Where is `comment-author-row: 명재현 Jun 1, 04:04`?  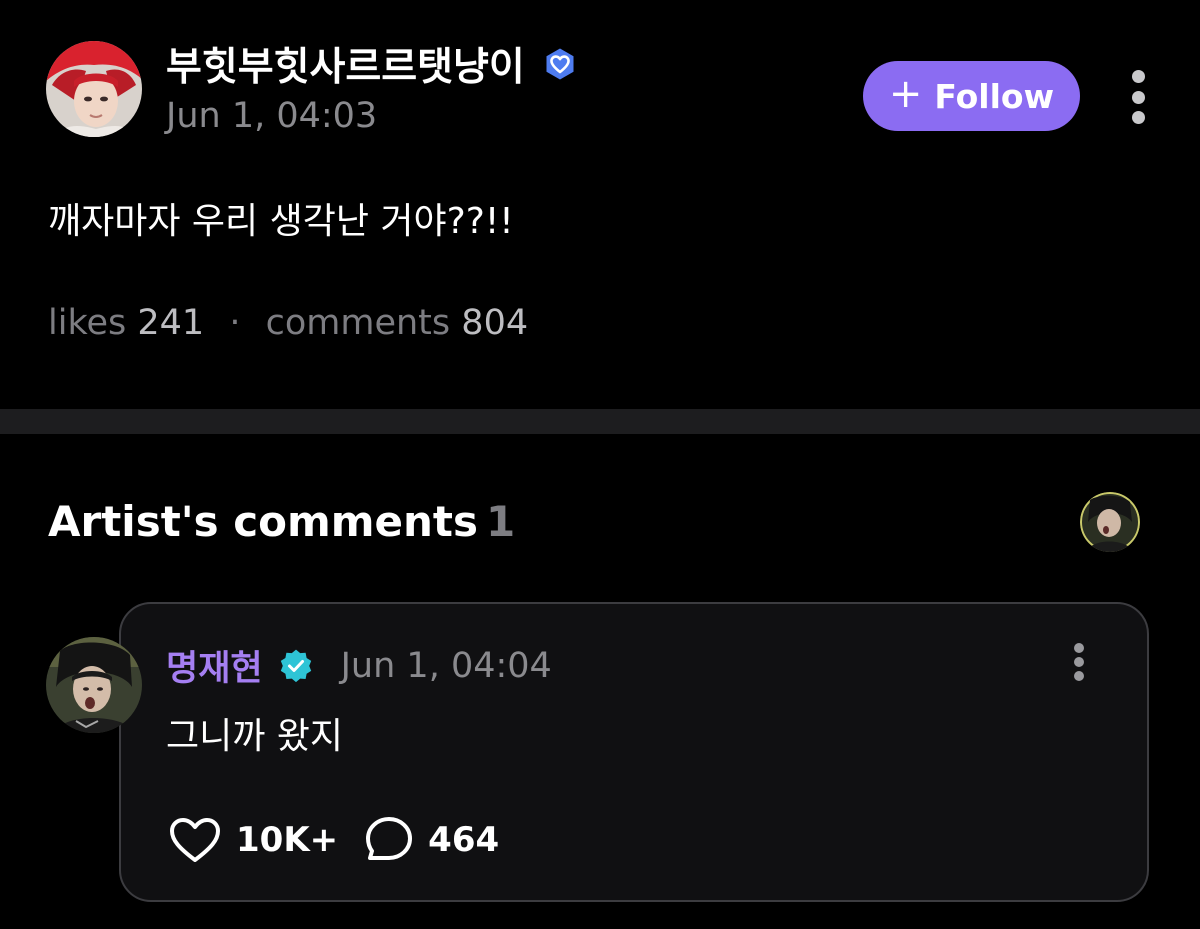
comment-author-row: 명재현 Jun 1, 04:04 is located at coordinates (359, 665).